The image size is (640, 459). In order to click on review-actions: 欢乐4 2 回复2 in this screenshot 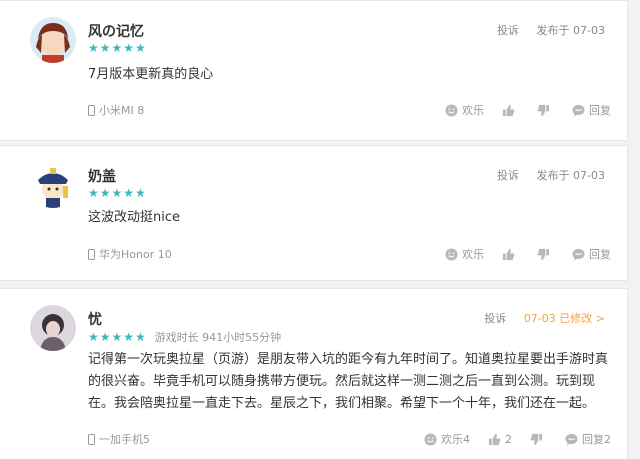, I will do `click(508, 439)`.